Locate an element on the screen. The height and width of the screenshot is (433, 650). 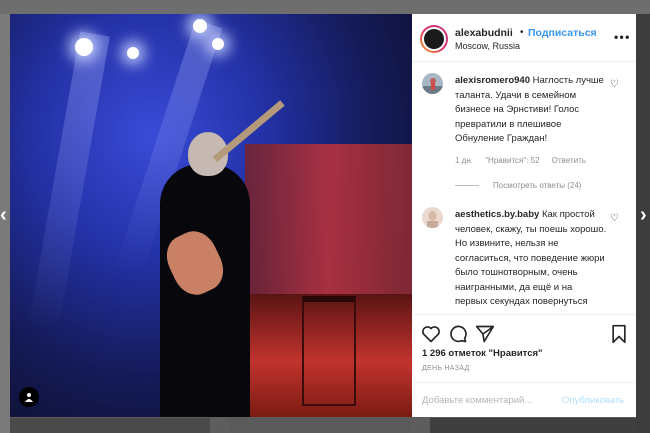
post-location: Moscow, Russia is located at coordinates (487, 46).